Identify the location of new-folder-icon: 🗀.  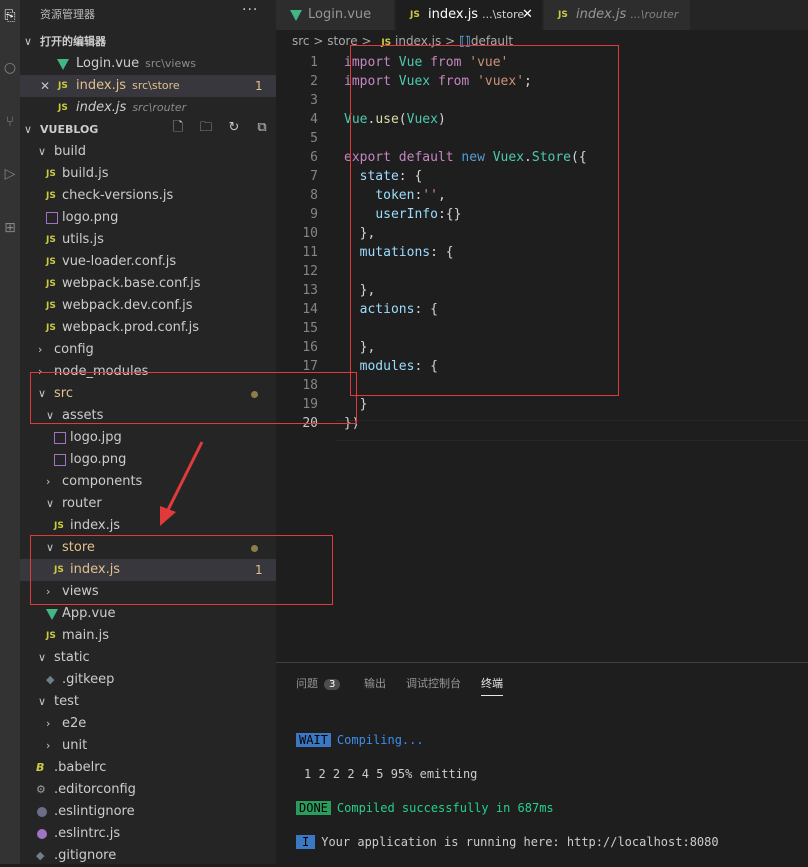
(206, 128).